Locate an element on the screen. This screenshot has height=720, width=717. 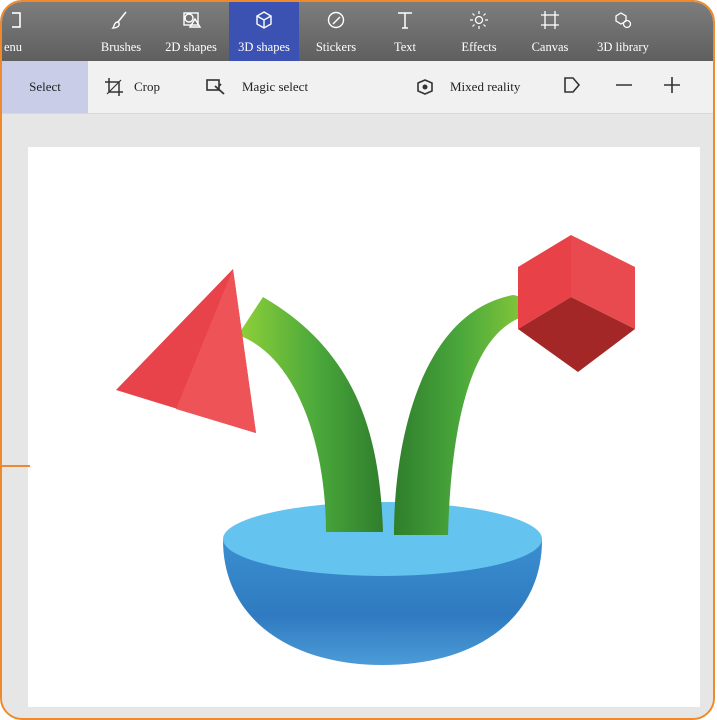
minus-icon is located at coordinates (624, 87).